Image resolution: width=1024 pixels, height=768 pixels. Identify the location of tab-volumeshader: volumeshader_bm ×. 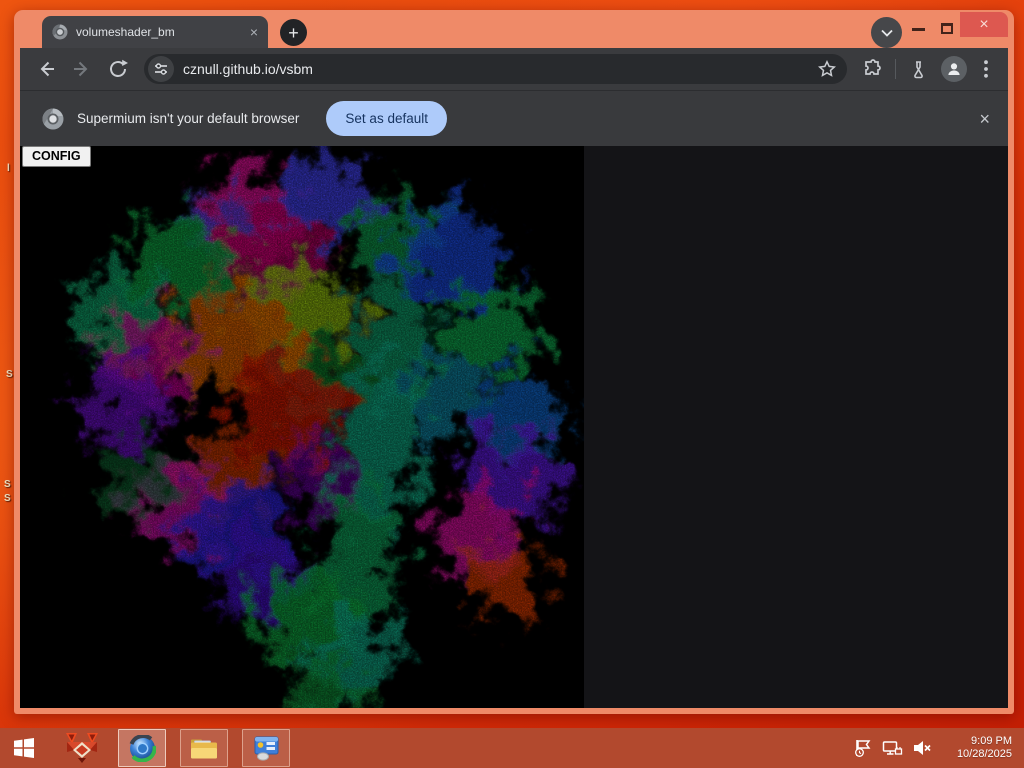
(155, 32).